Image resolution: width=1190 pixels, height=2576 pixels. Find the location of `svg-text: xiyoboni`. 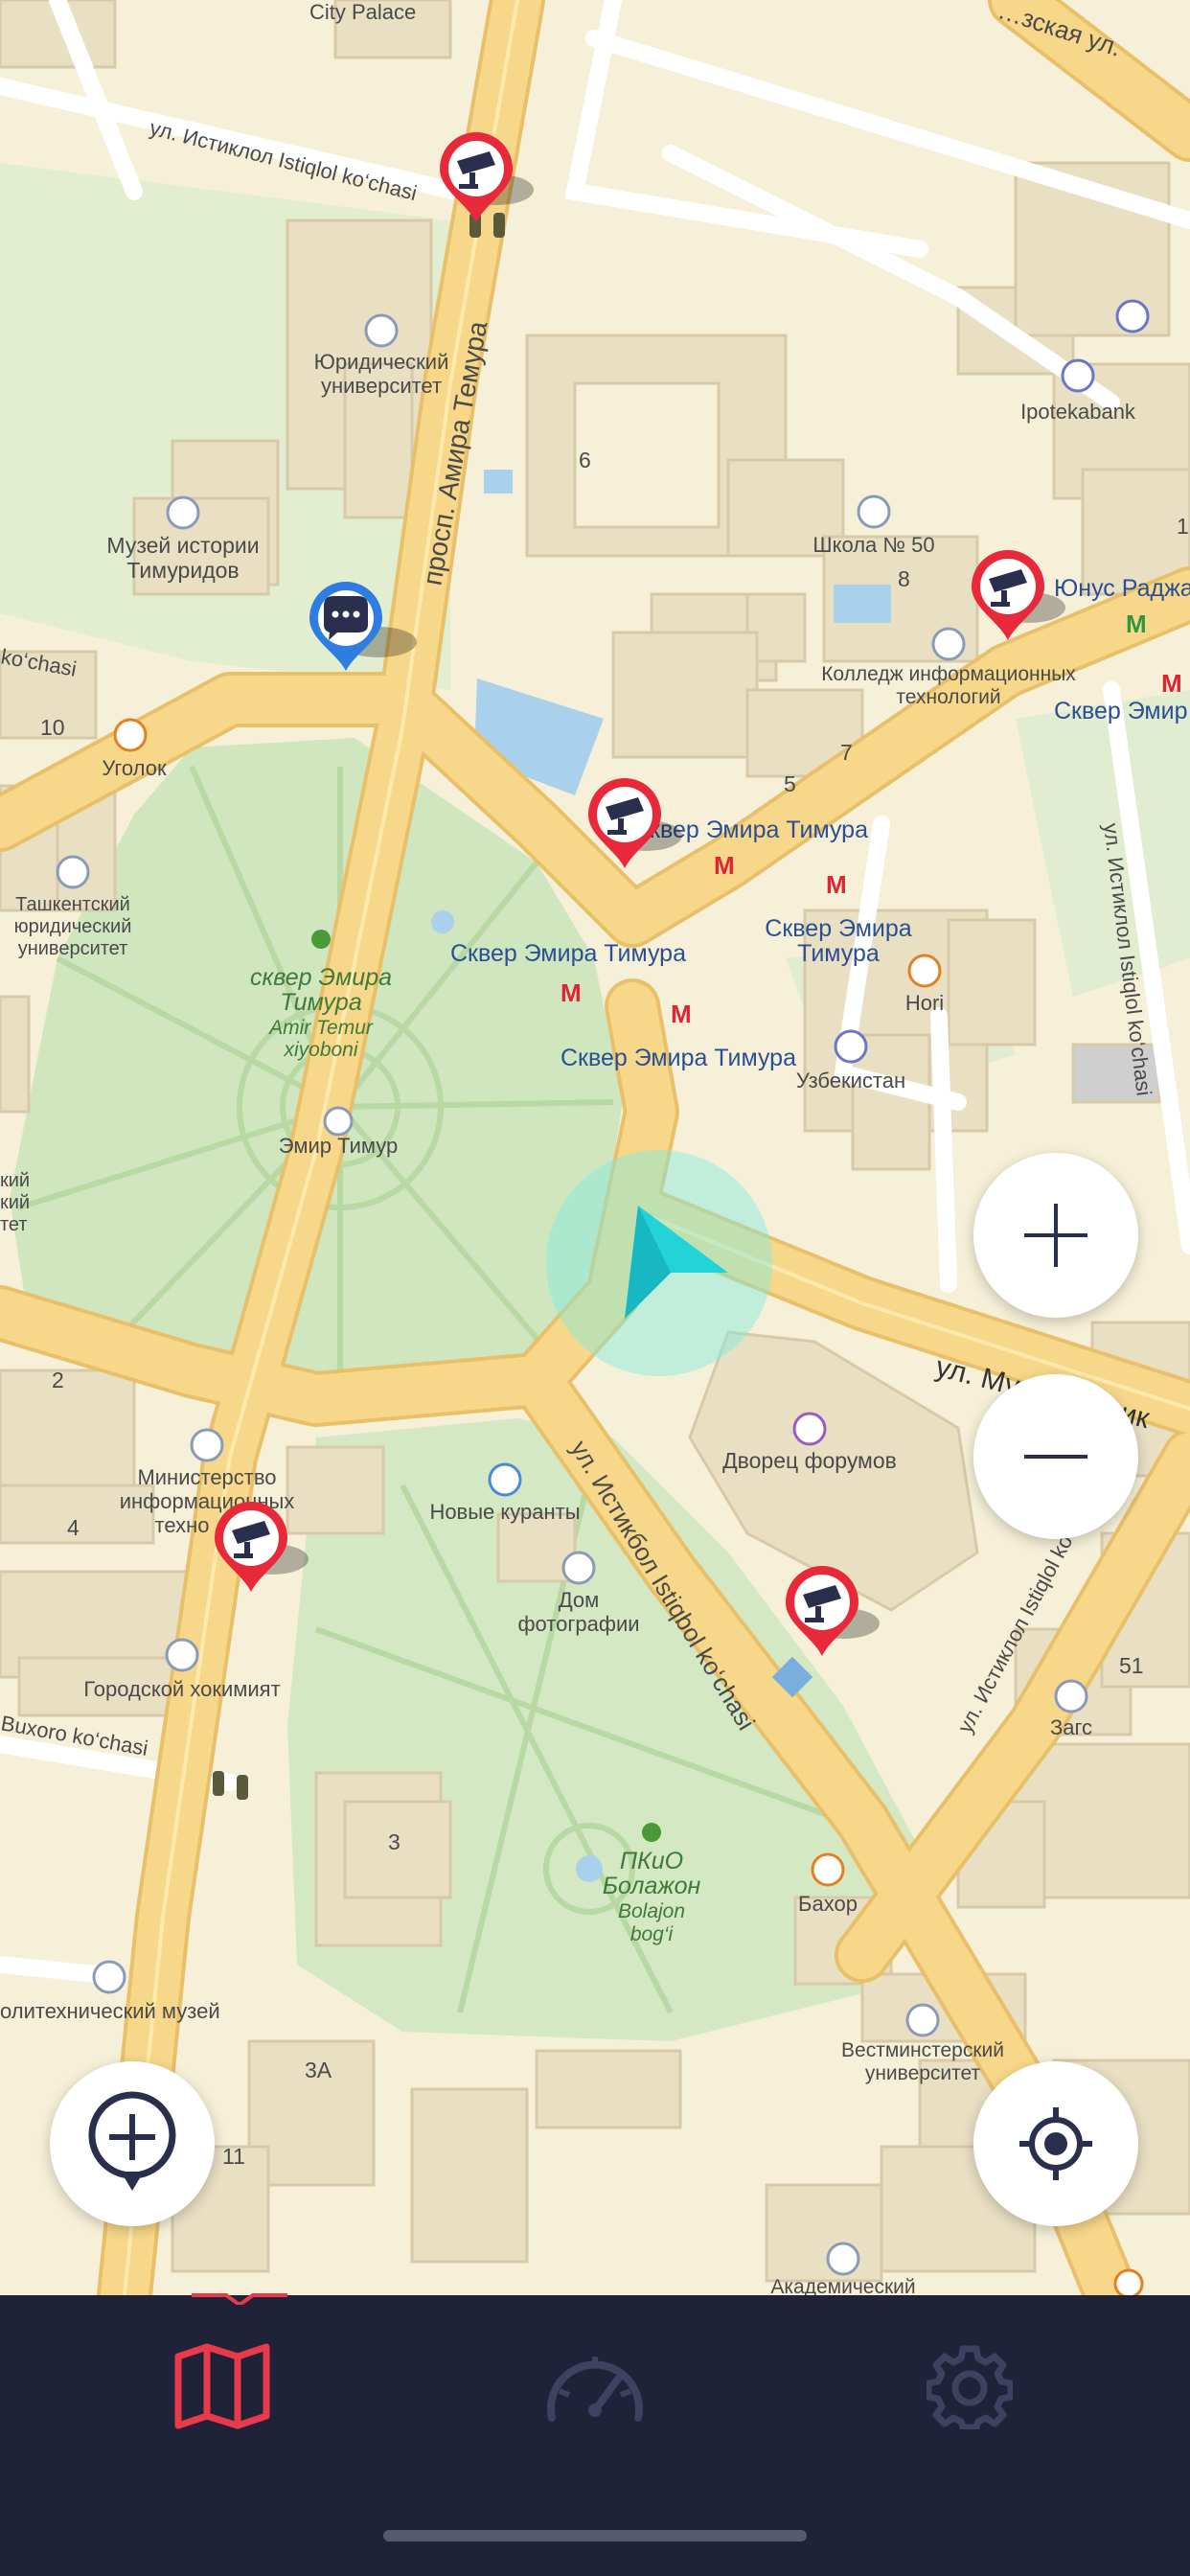

svg-text: xiyoboni is located at coordinates (320, 1050).